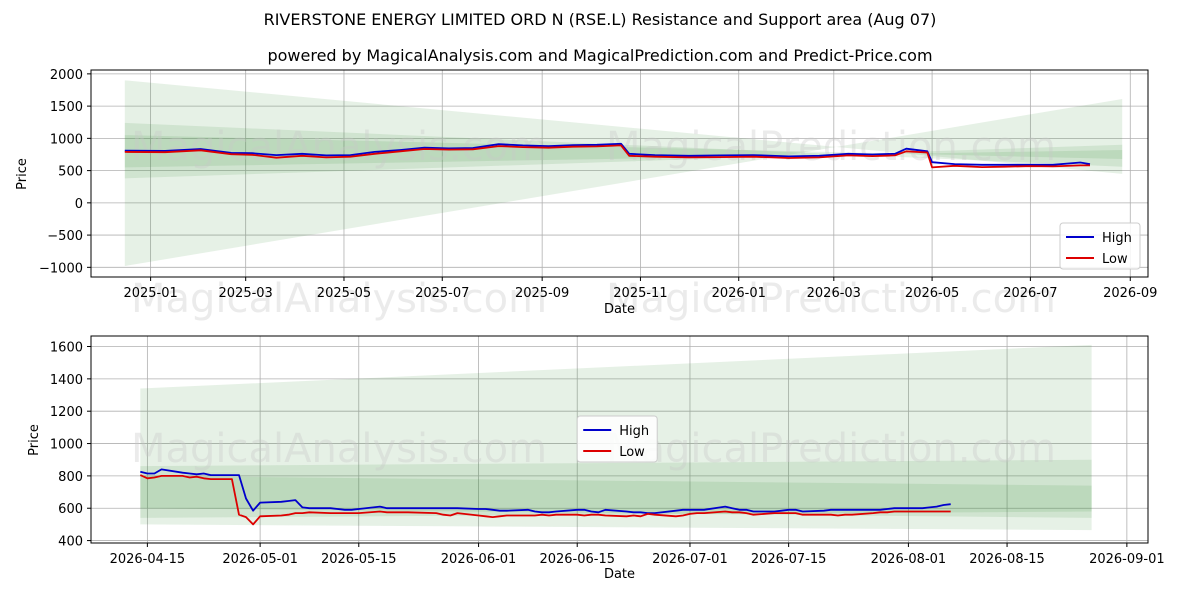 The image size is (1200, 600). Describe the element at coordinates (66, 107) in the screenshot. I see `y-tick-label: 1500` at that location.